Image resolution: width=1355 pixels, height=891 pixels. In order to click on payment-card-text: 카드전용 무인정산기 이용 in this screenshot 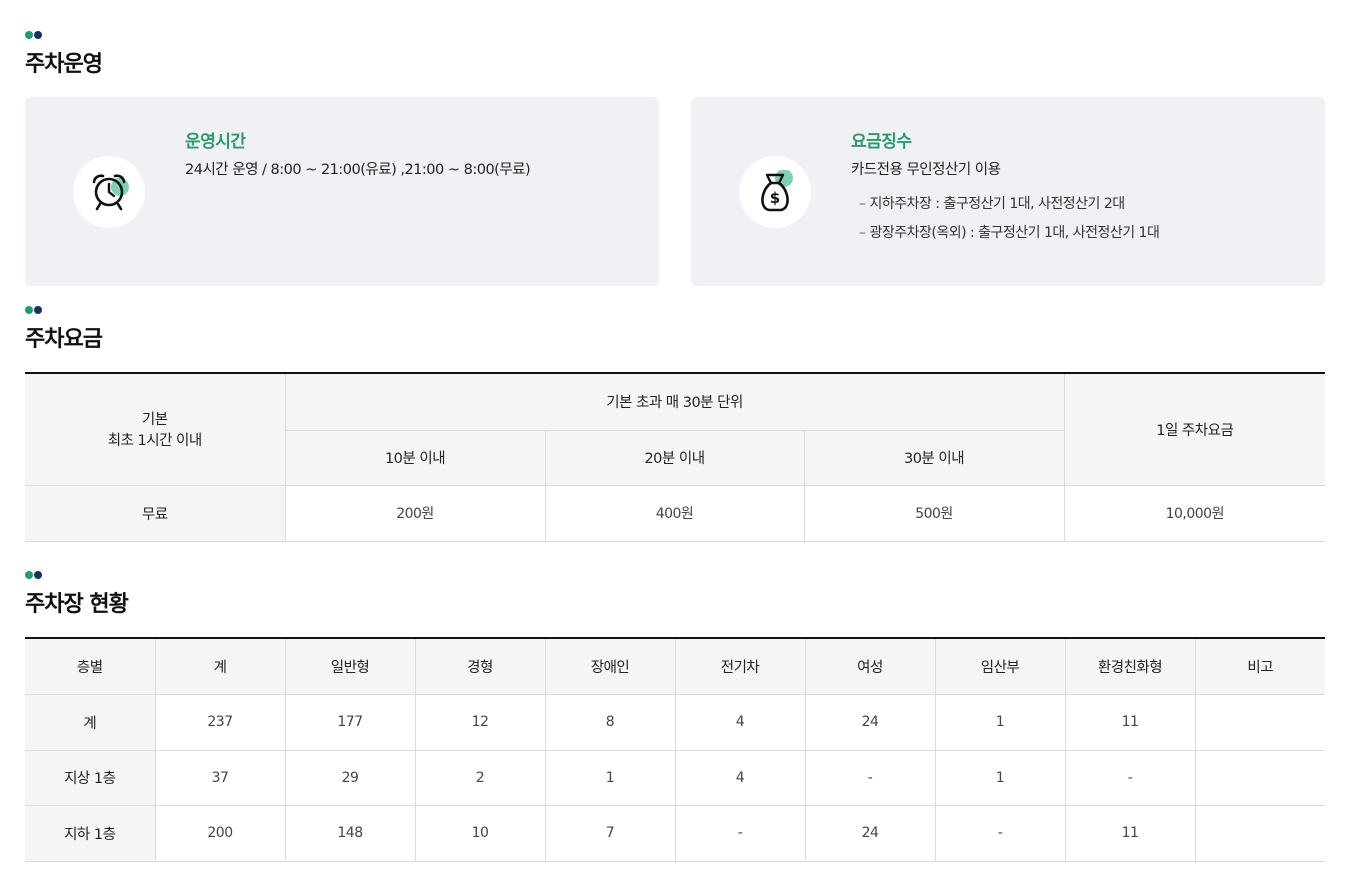, I will do `click(926, 170)`.